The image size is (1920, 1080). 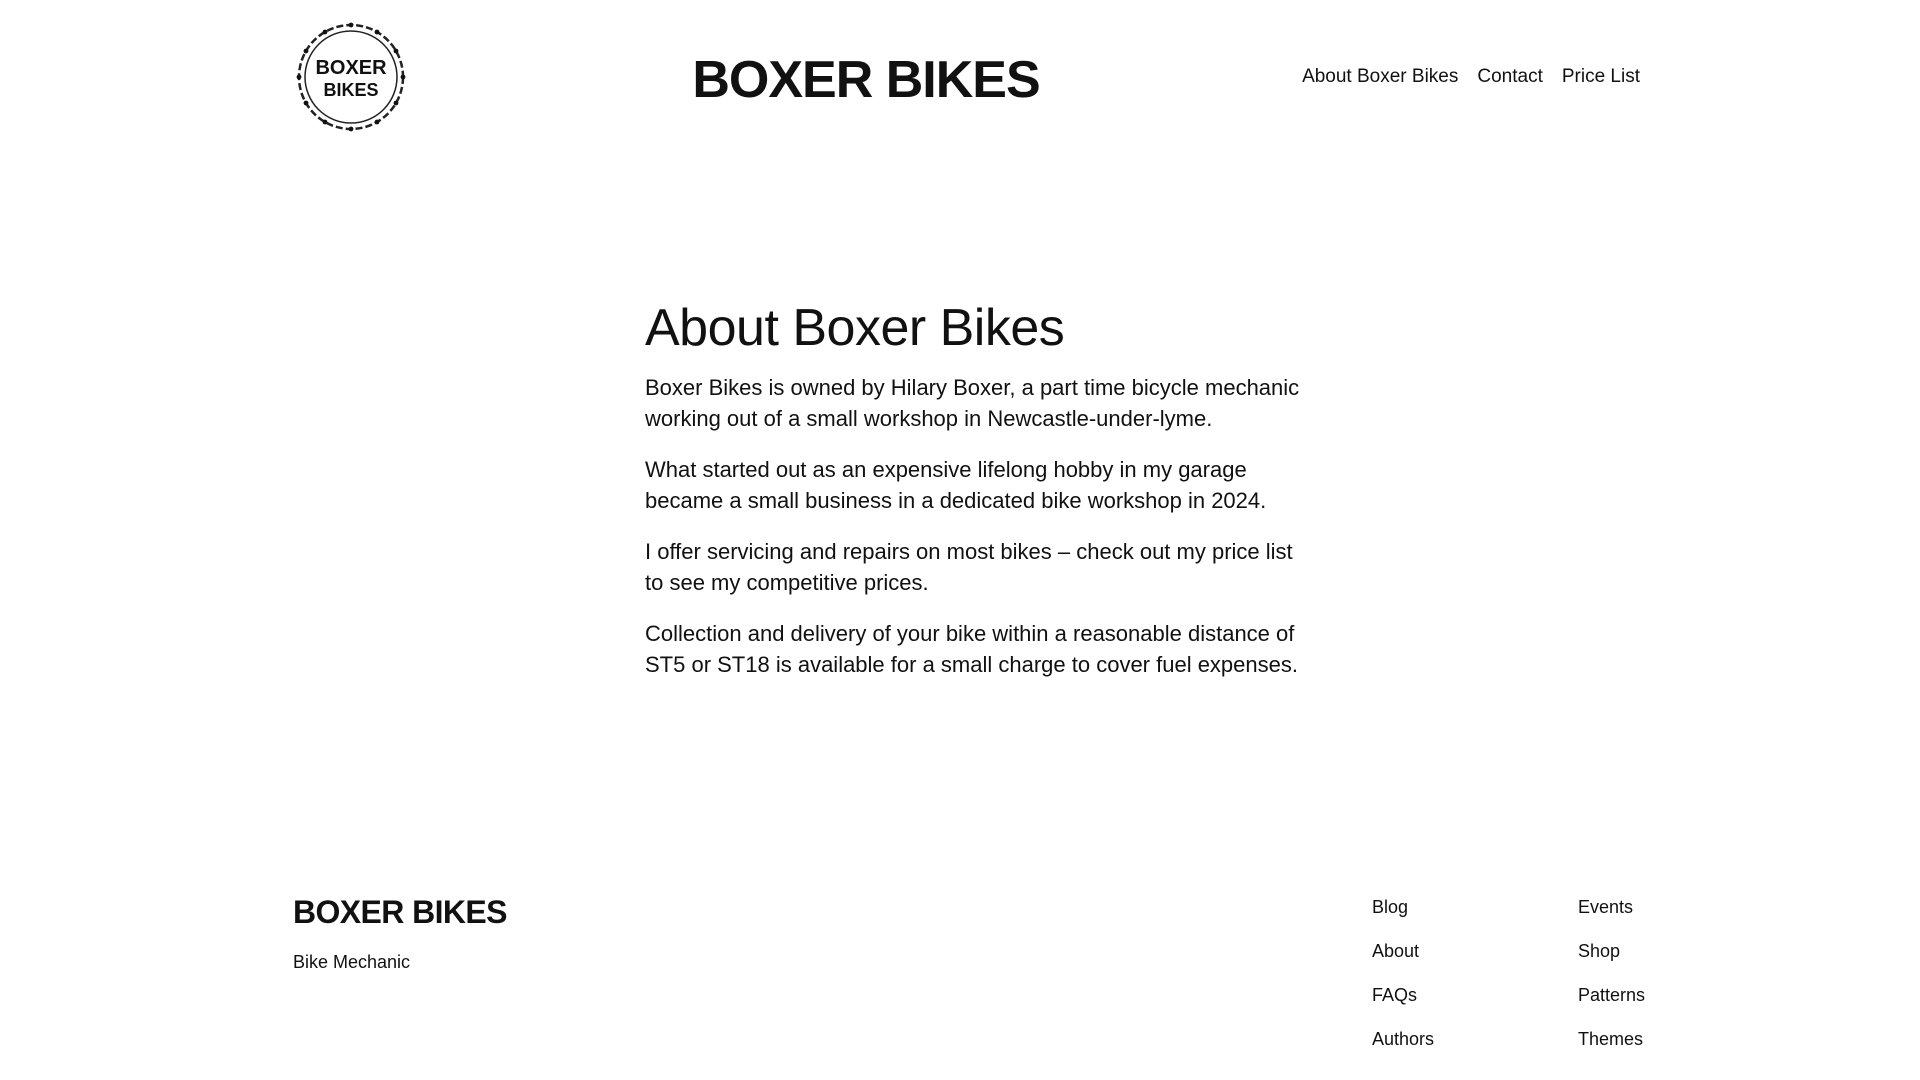 I want to click on footer-nav-column-2: Events Shop Patterns Themes, so click(x=1611, y=973).